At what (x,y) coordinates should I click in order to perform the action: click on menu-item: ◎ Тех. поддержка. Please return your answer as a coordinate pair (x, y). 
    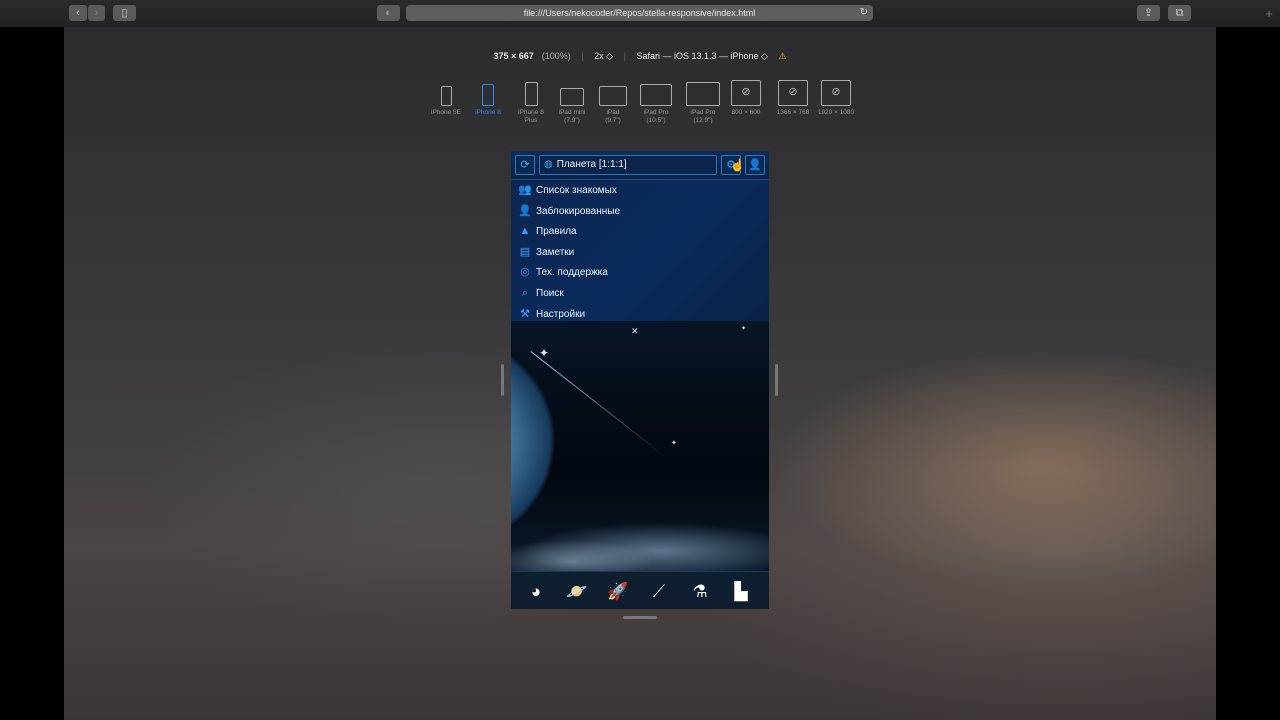
    Looking at the image, I should click on (562, 272).